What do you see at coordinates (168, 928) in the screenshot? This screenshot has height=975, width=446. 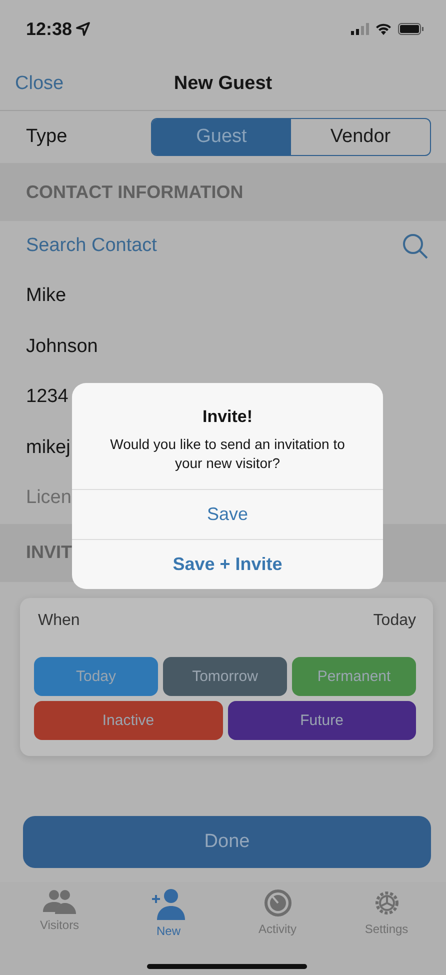 I see `tab-bar-item: New` at bounding box center [168, 928].